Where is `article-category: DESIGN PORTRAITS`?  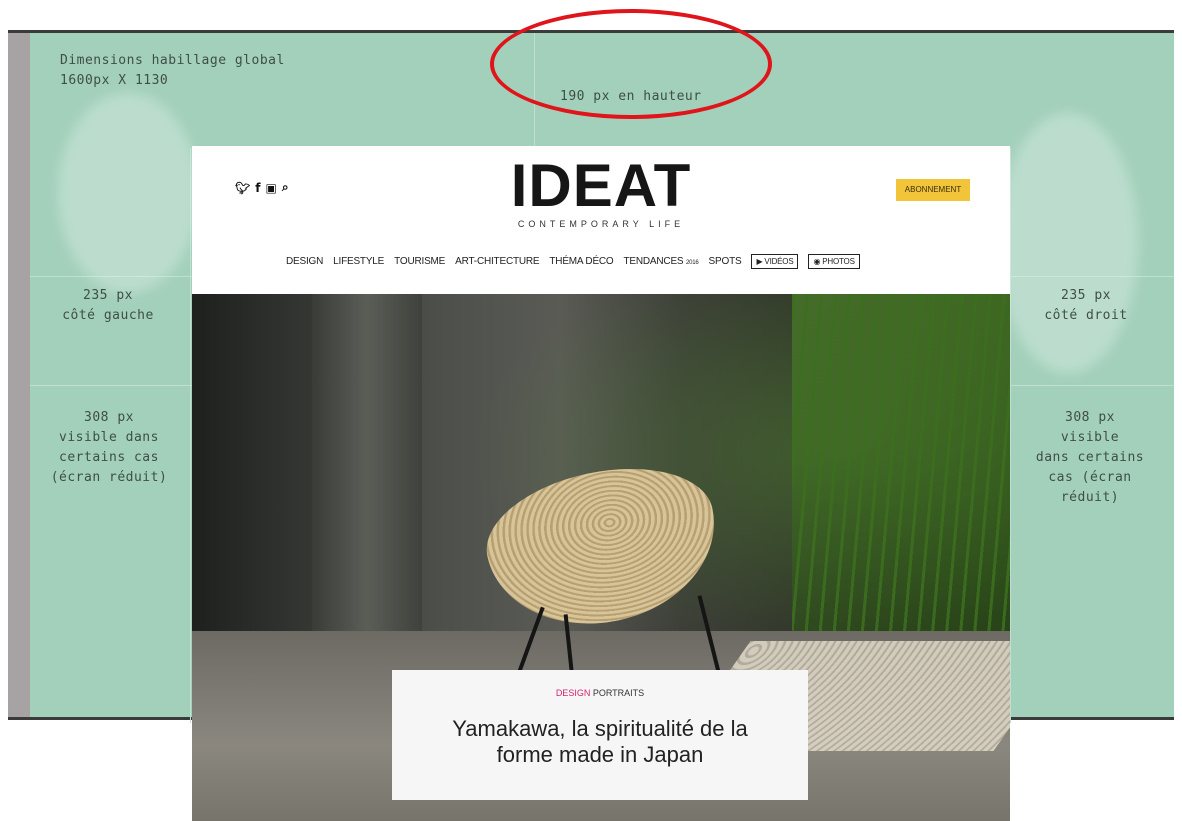 article-category: DESIGN PORTRAITS is located at coordinates (600, 693).